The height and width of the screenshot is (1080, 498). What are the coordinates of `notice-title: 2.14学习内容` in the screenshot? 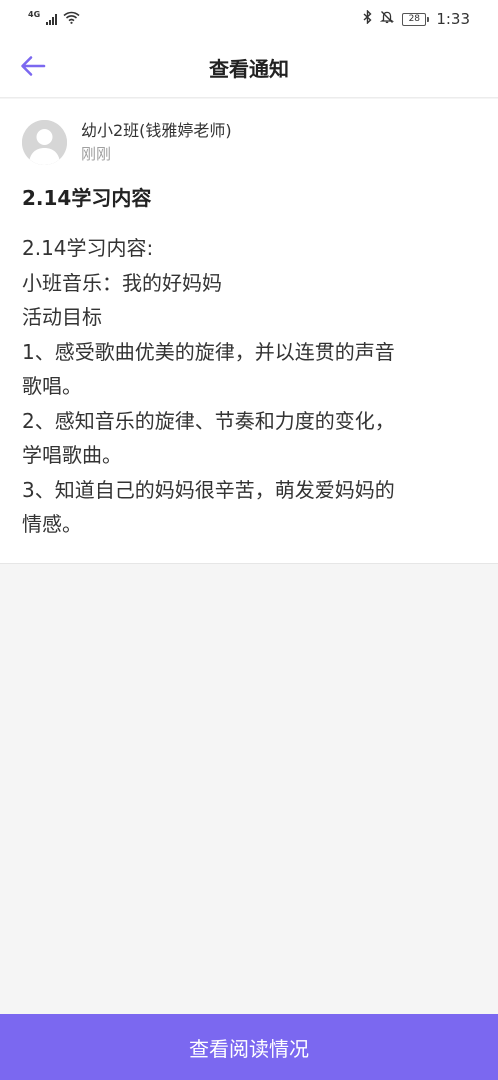 It's located at (87, 198).